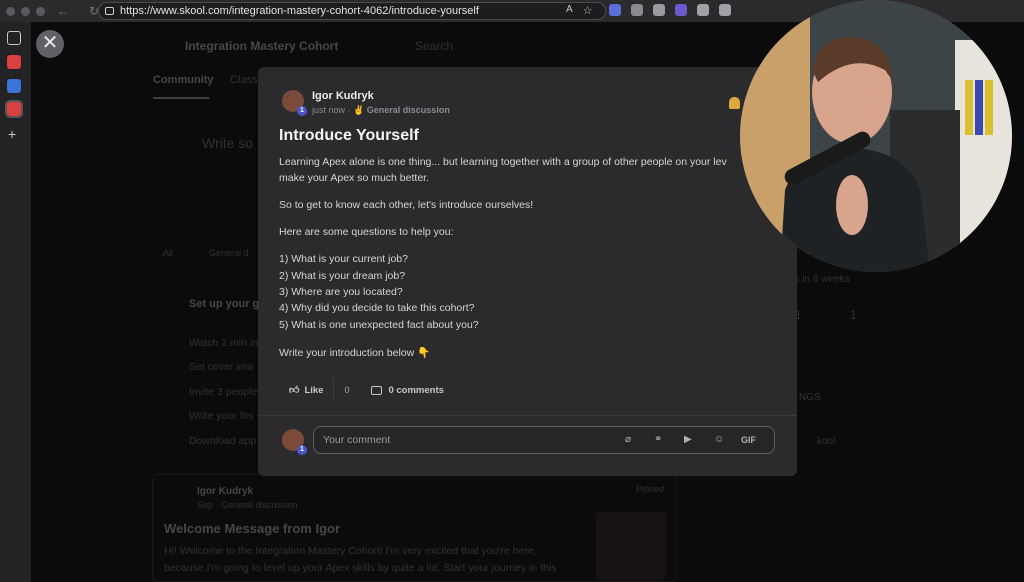 Image resolution: width=1024 pixels, height=582 pixels. What do you see at coordinates (349, 135) in the screenshot?
I see `post-title: Introduce Yourself` at bounding box center [349, 135].